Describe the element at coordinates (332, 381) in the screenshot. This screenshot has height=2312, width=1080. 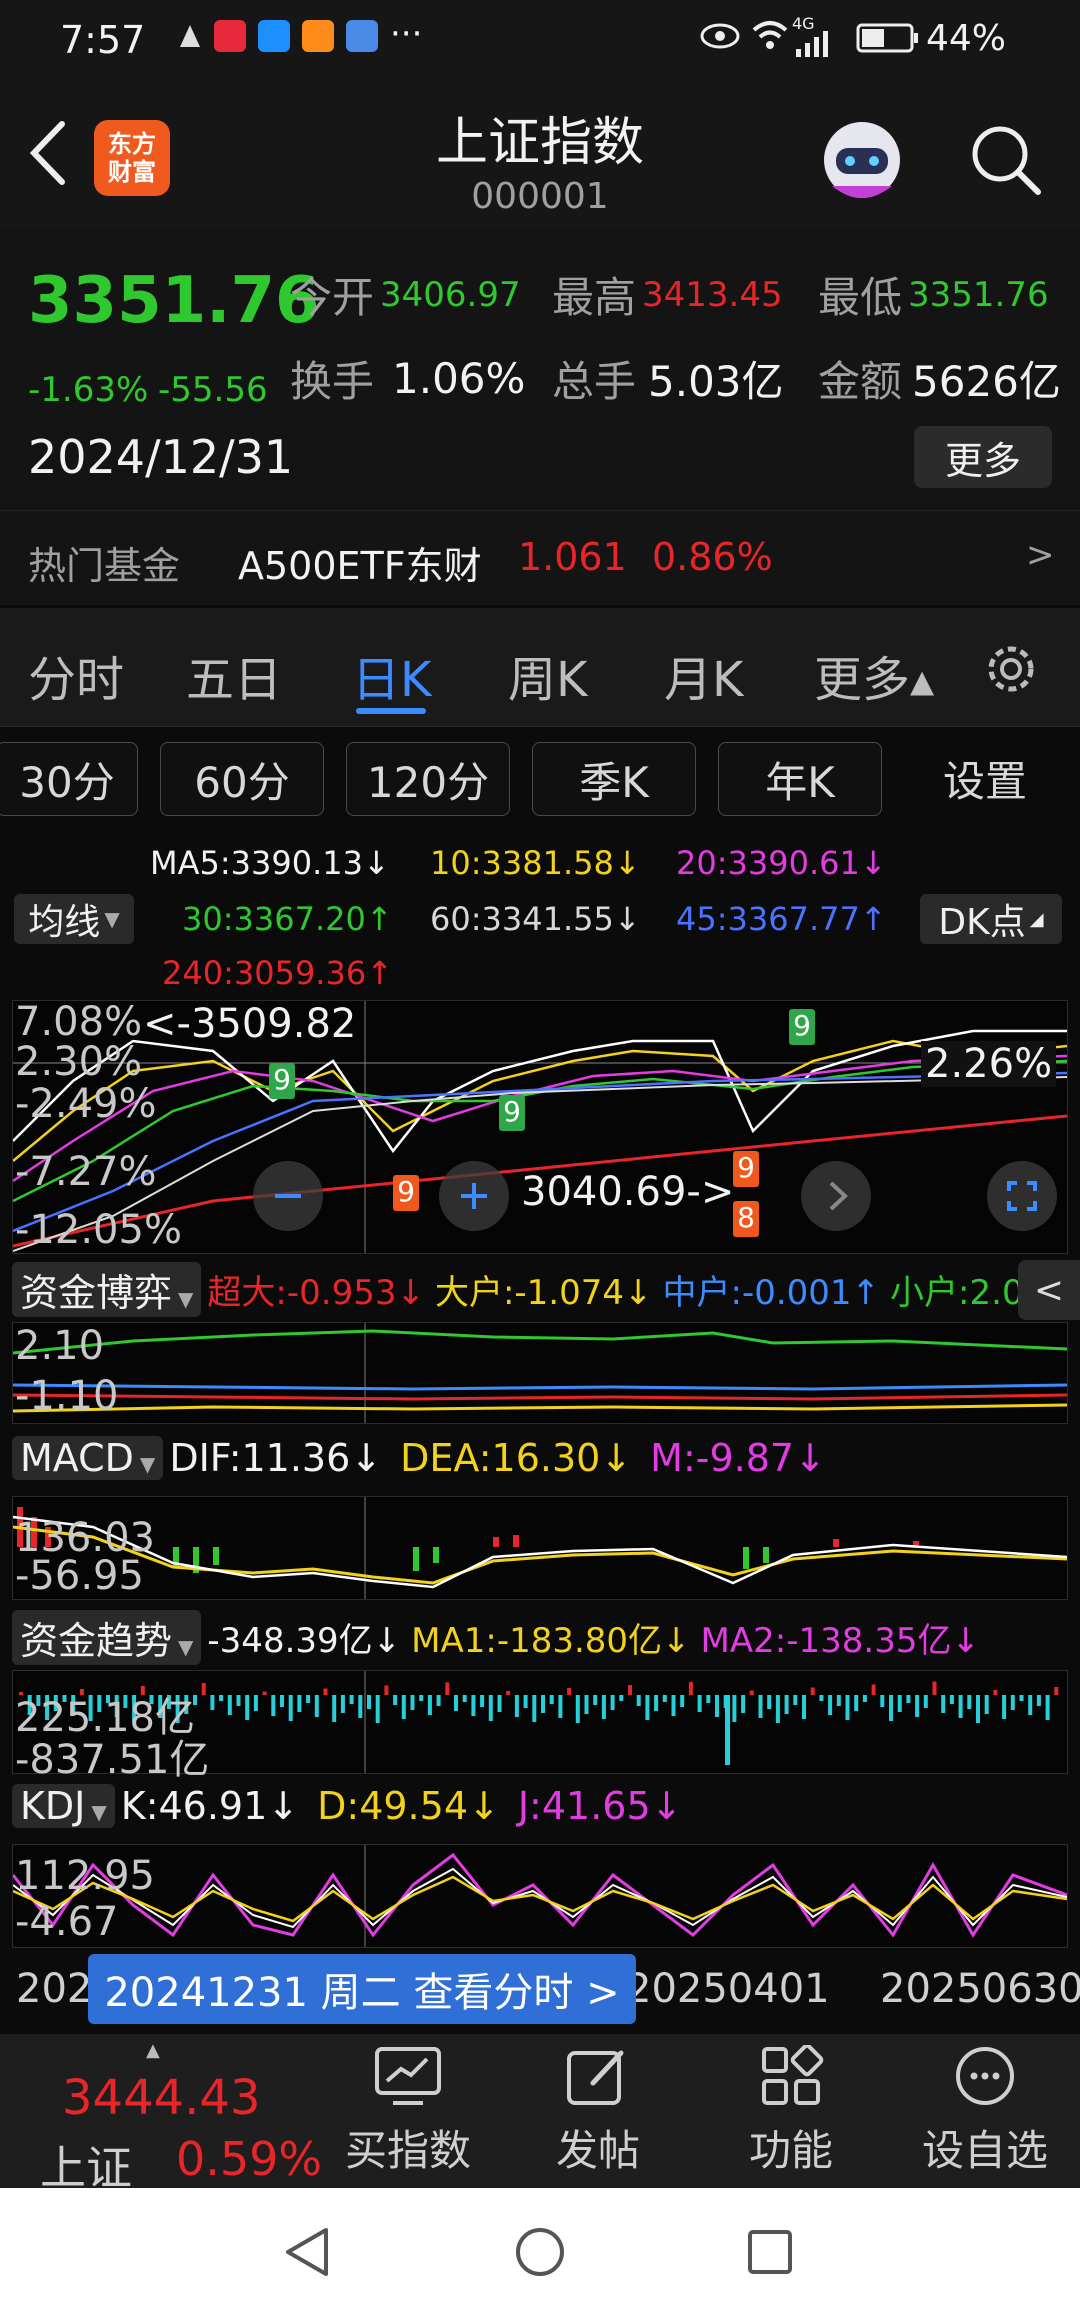
I see `turnover-label: 换手` at that location.